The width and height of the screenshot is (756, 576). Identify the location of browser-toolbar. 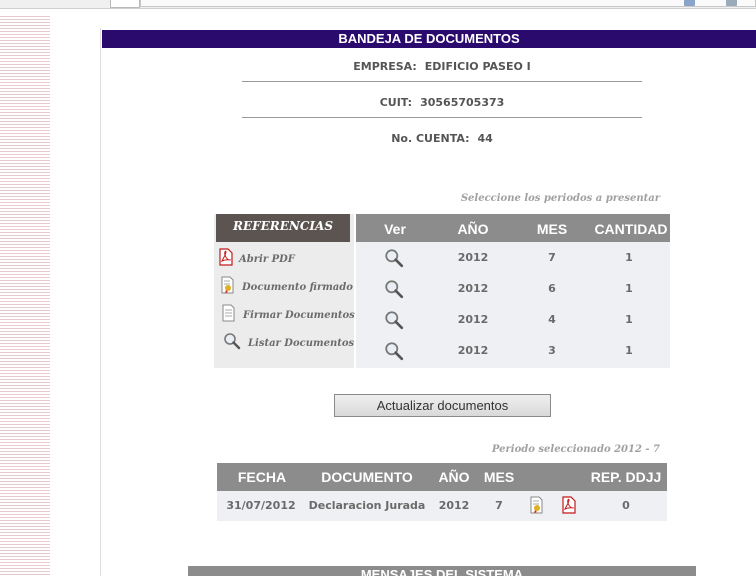
(378, 4).